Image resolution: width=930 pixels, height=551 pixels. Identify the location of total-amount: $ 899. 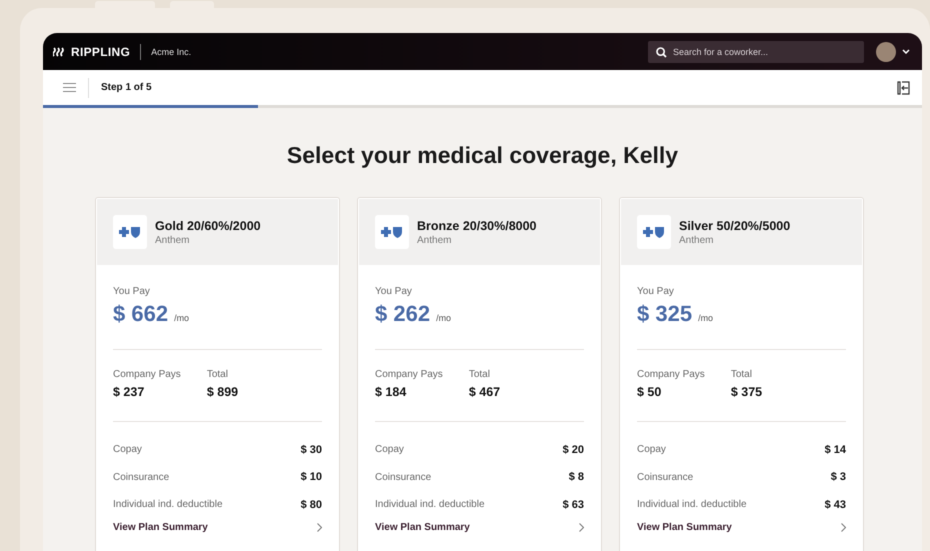
(222, 392).